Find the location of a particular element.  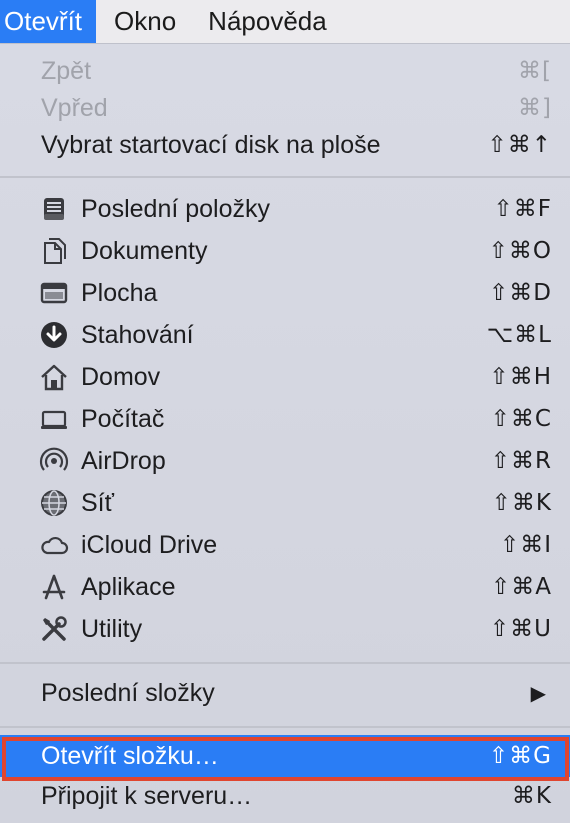

shortcut-label: ⇧⌘K is located at coordinates (521, 503).